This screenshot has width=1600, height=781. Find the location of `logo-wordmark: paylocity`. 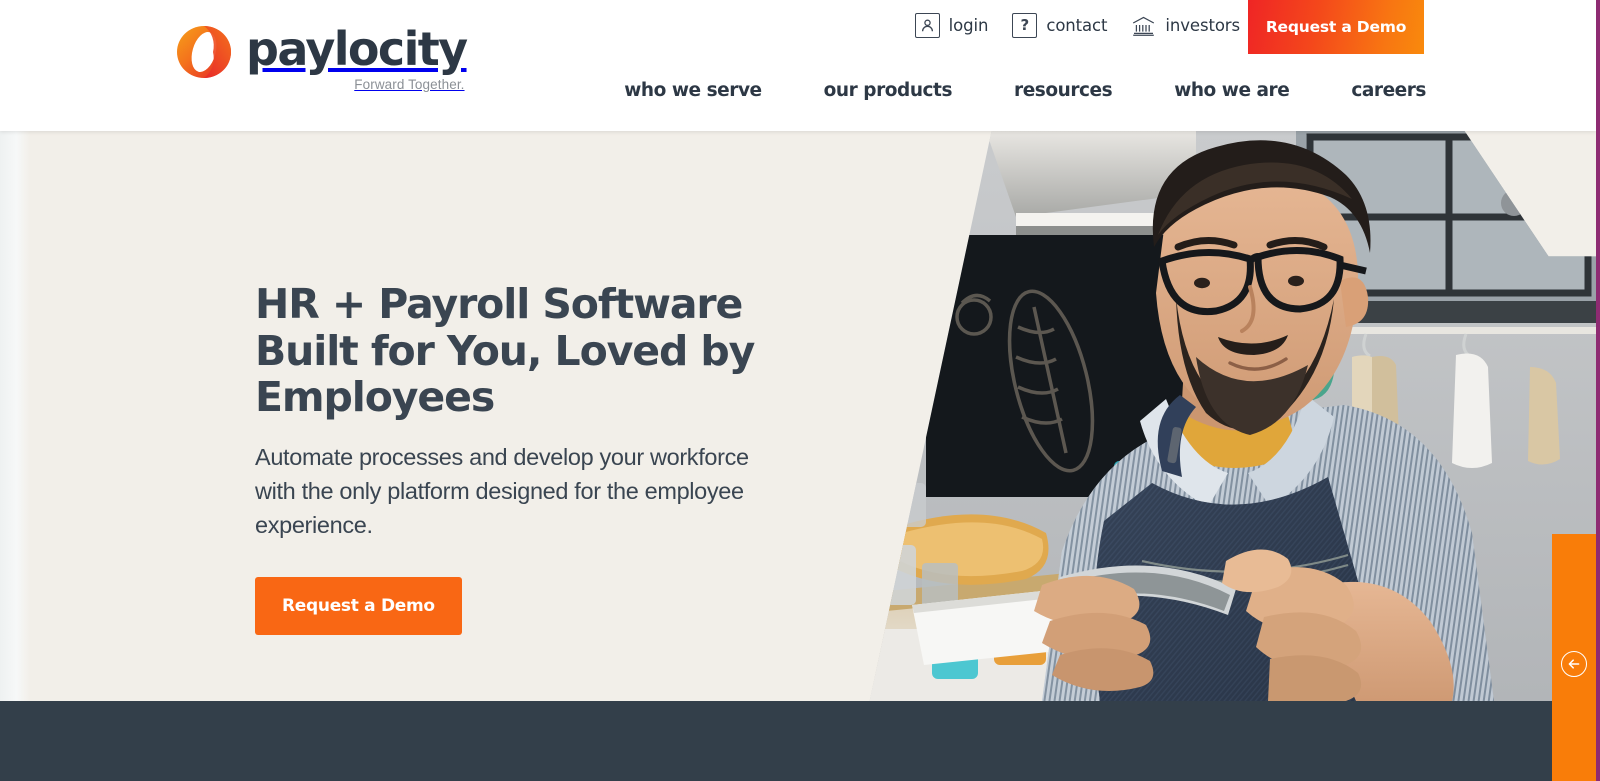

logo-wordmark: paylocity is located at coordinates (357, 49).